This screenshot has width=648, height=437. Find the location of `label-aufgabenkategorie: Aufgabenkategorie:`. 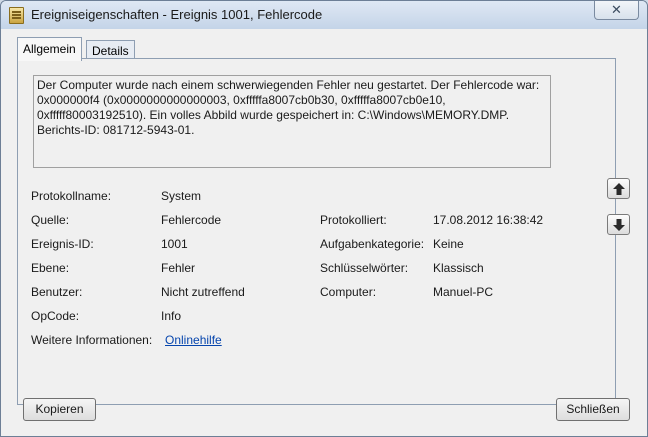

label-aufgabenkategorie: Aufgabenkategorie: is located at coordinates (372, 244).